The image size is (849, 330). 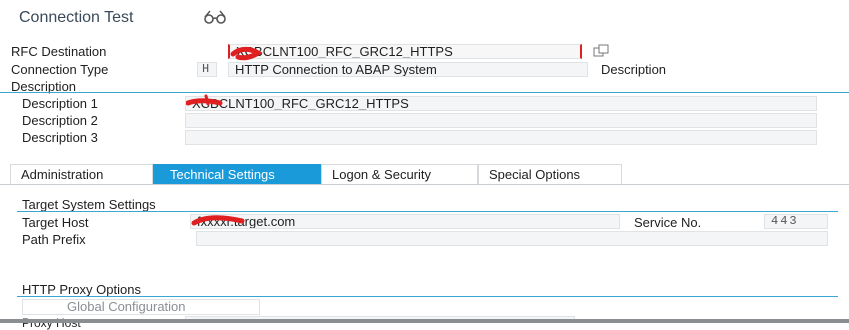 What do you see at coordinates (81, 289) in the screenshot?
I see `proxy-section-title: HTTP Proxy Options` at bounding box center [81, 289].